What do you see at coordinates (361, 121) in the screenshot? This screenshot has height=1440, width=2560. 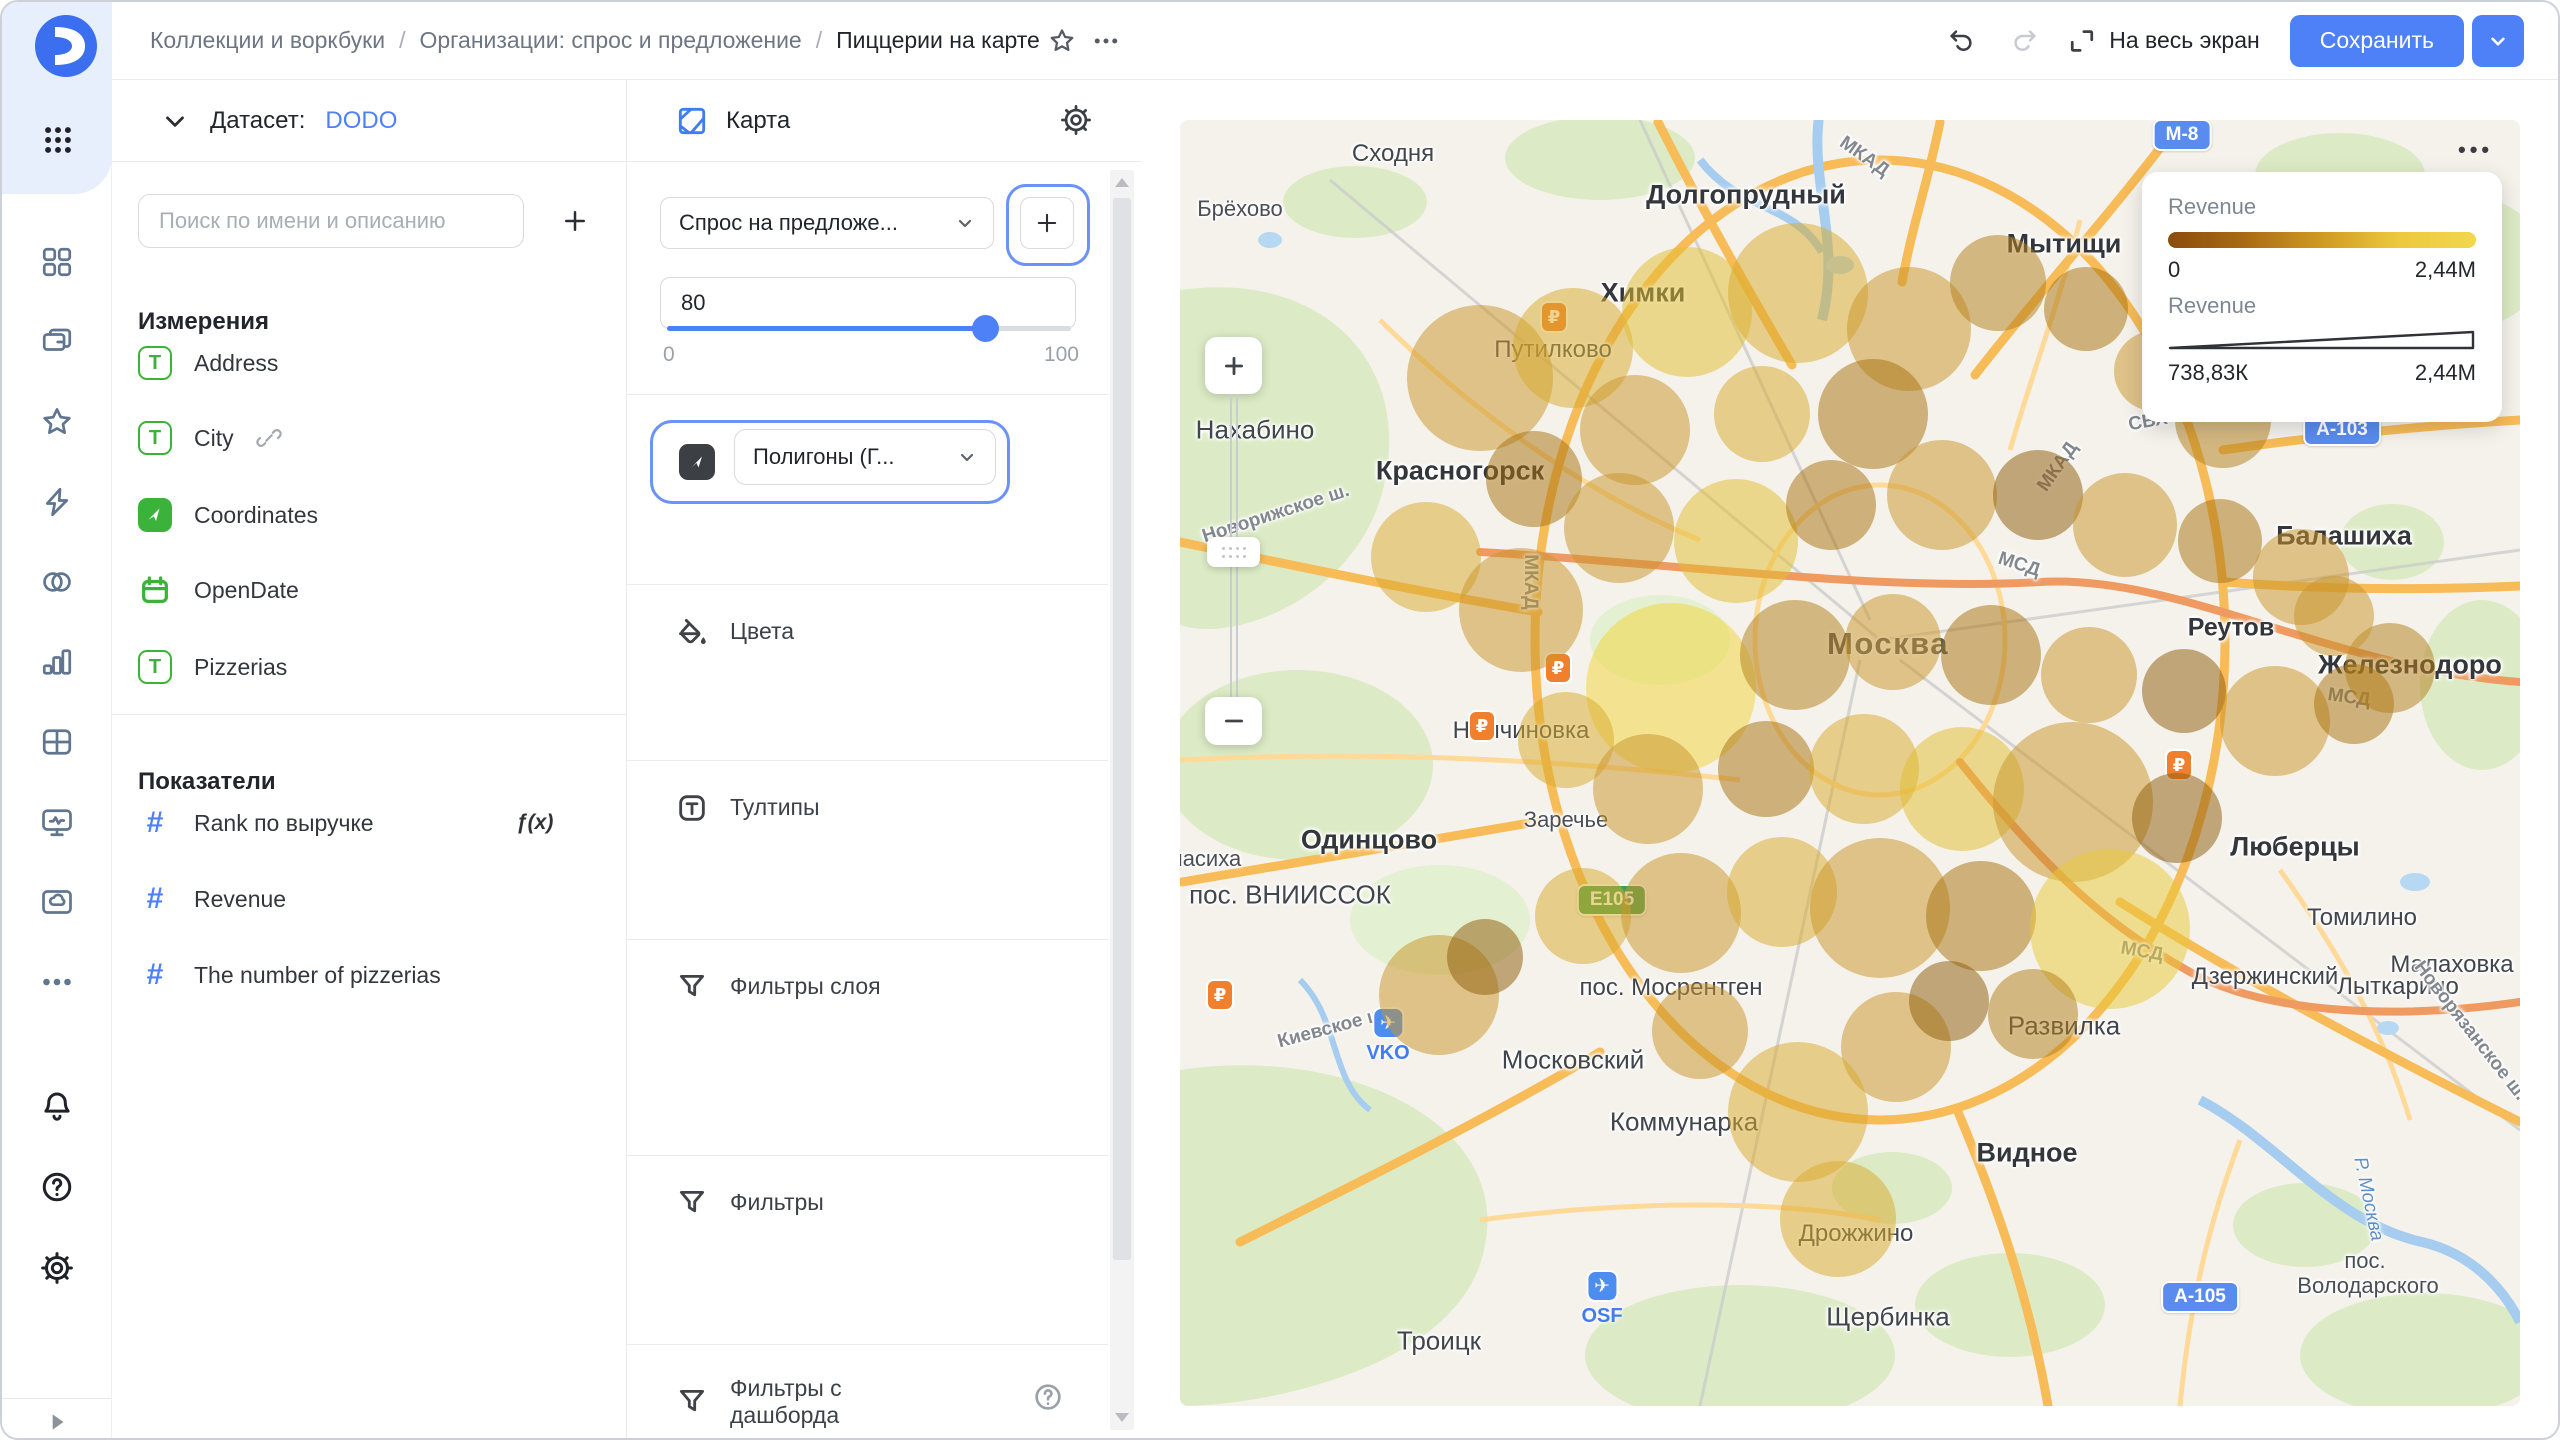 I see `dataset-name-link: DODO` at bounding box center [361, 121].